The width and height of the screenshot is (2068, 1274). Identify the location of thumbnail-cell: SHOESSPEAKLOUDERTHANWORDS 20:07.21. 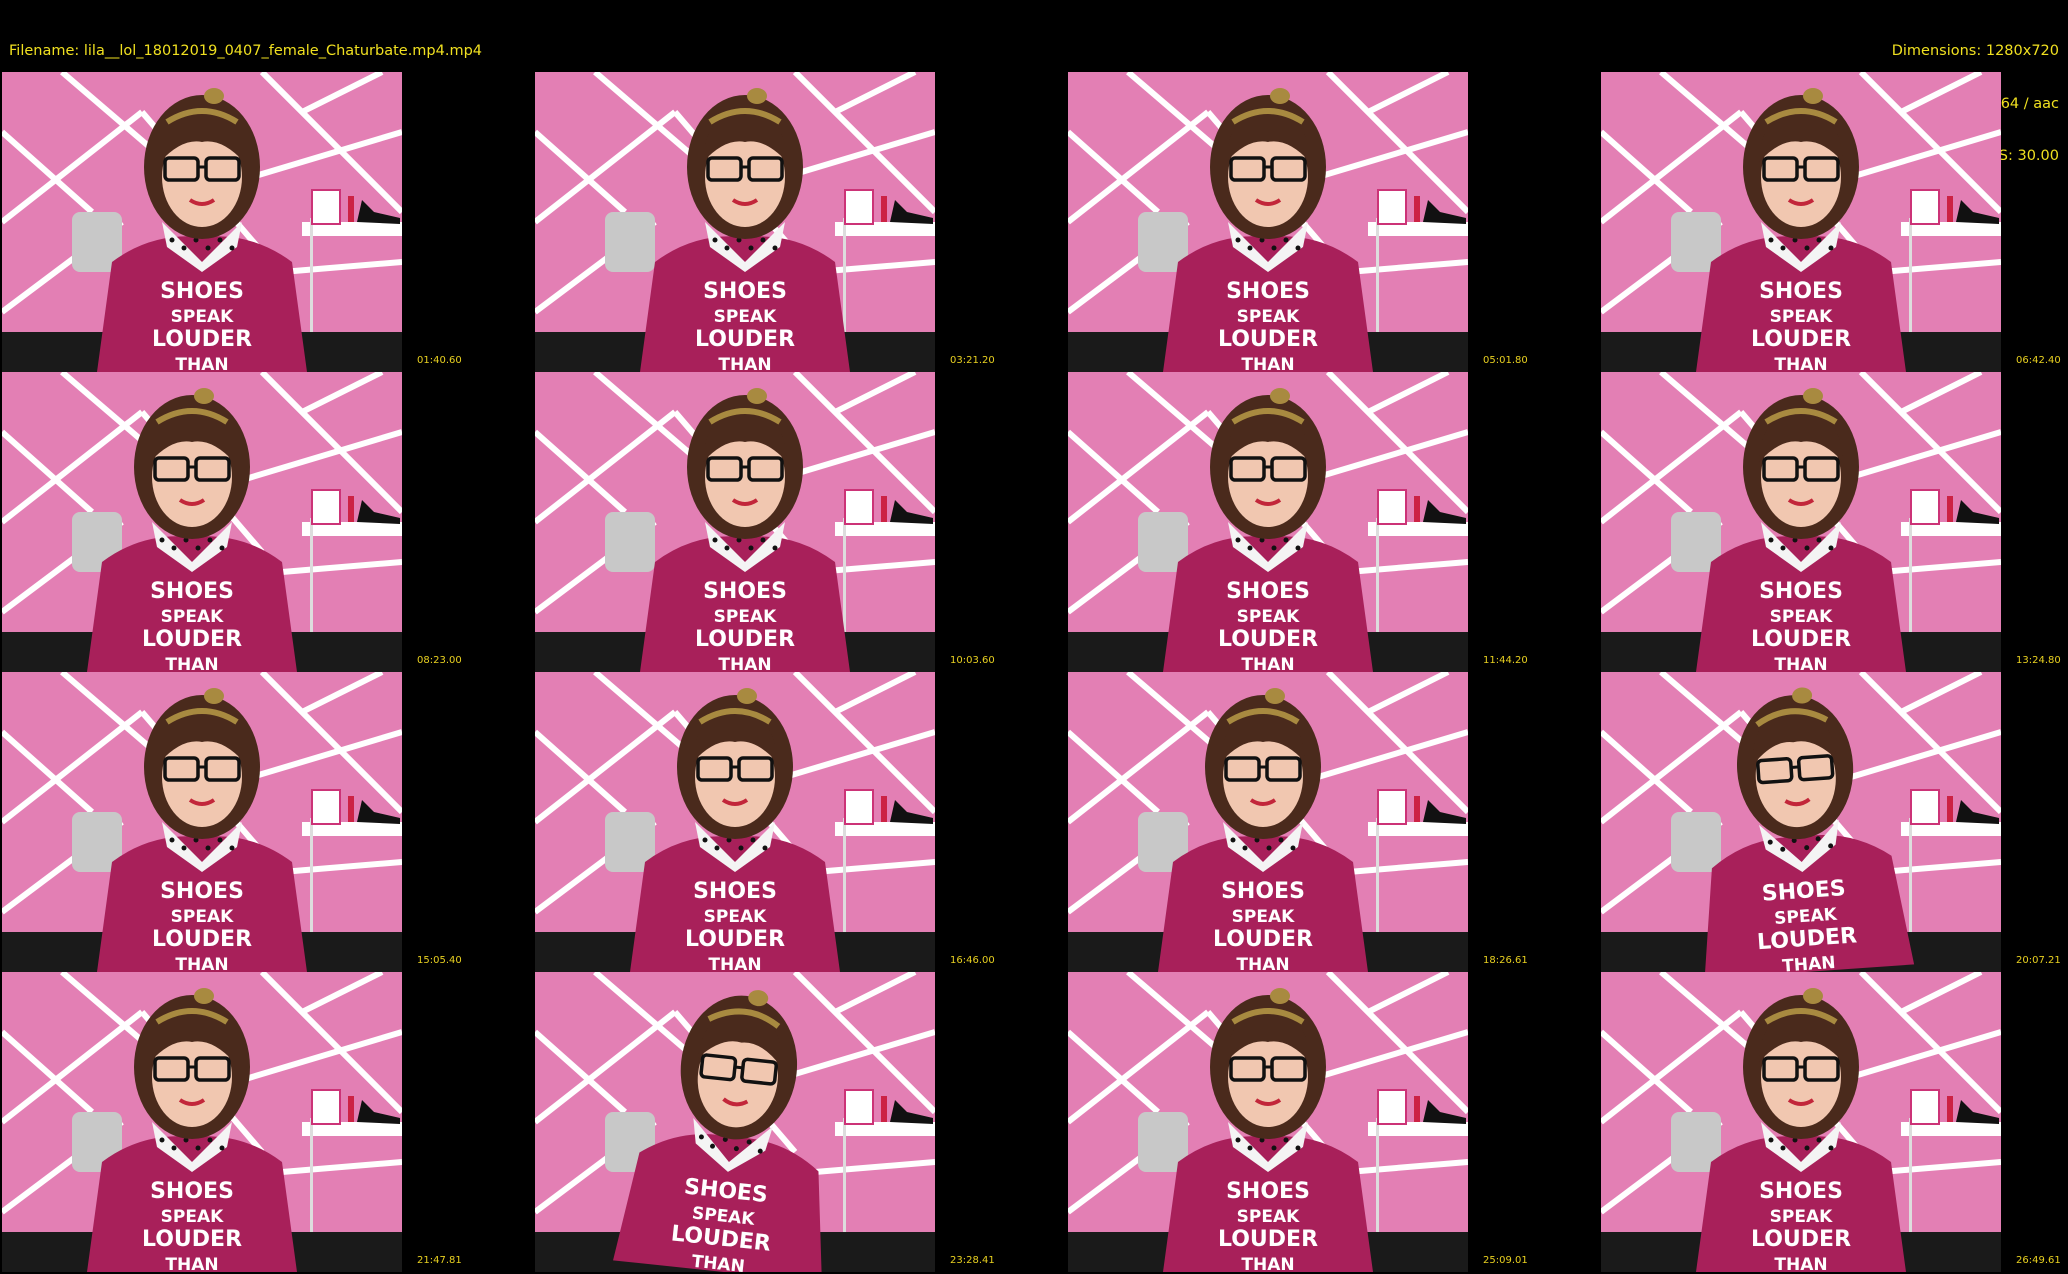
(1833, 822).